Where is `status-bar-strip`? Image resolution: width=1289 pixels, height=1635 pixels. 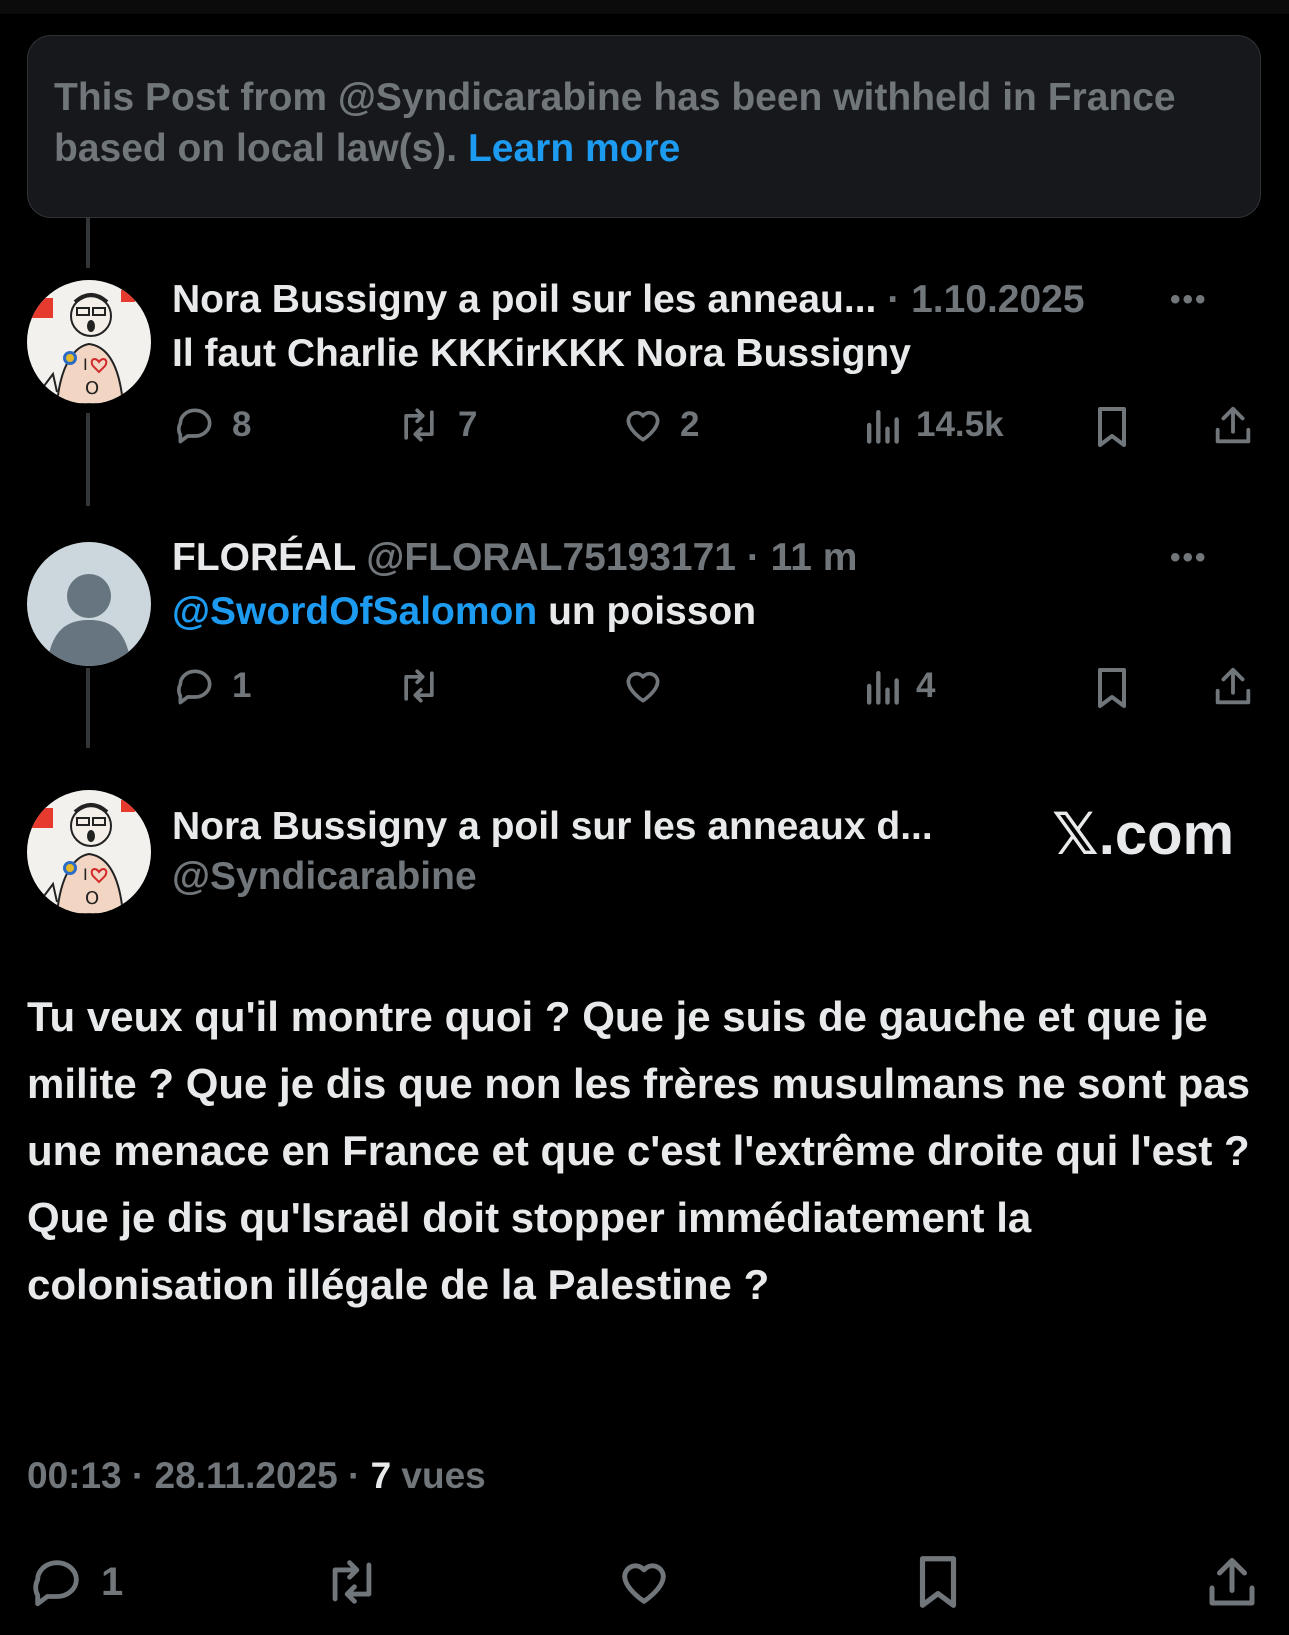 status-bar-strip is located at coordinates (644, 7).